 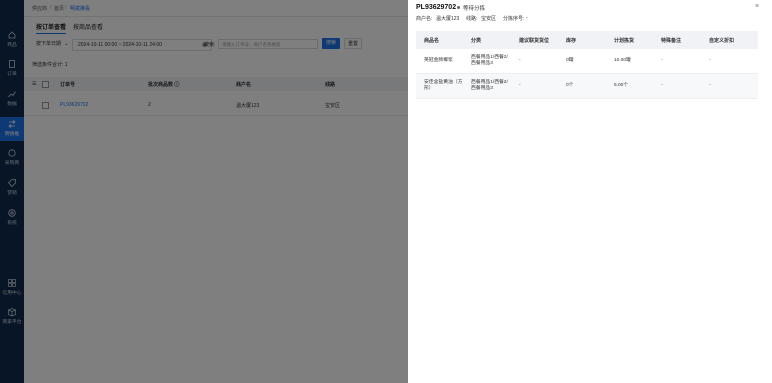 I want to click on column-header: 建议联货货位, so click(x=534, y=41).